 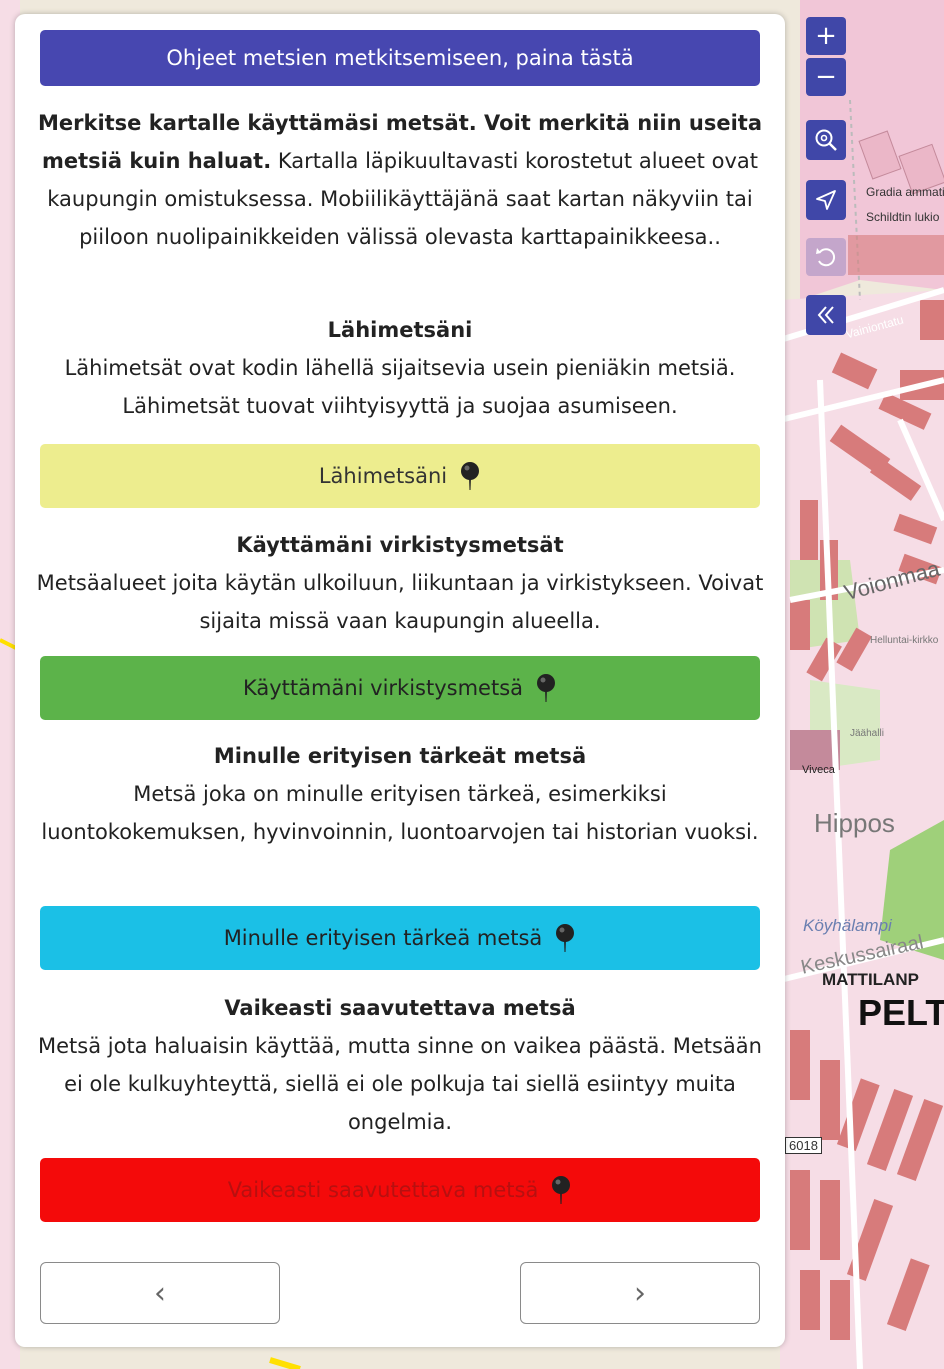 I want to click on plus-icon: +, so click(x=826, y=36).